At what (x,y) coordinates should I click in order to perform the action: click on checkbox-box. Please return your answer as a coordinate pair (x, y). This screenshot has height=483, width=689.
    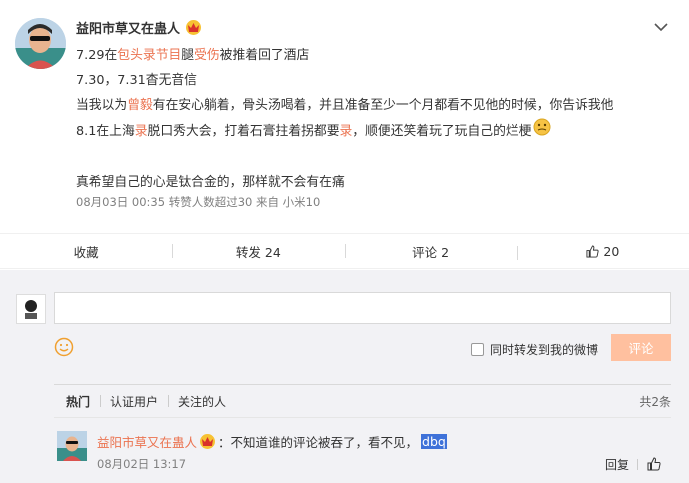
    Looking at the image, I should click on (477, 349).